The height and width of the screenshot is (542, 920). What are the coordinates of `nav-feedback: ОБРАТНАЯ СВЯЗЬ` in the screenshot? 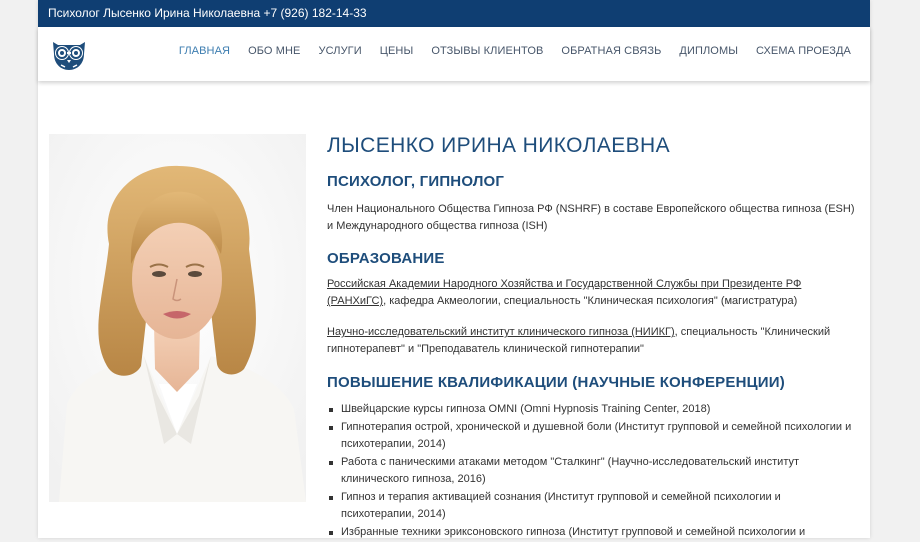 It's located at (611, 51).